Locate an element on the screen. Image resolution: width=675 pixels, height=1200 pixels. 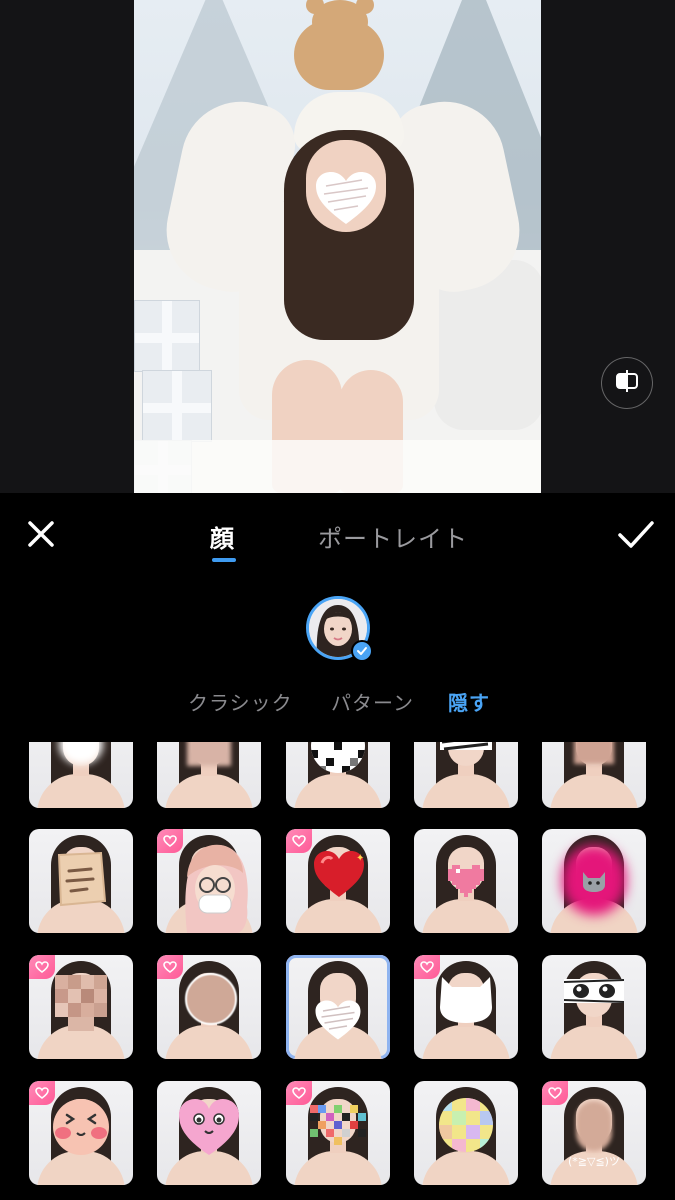
mask-option-circle-blur is located at coordinates (209, 1007).